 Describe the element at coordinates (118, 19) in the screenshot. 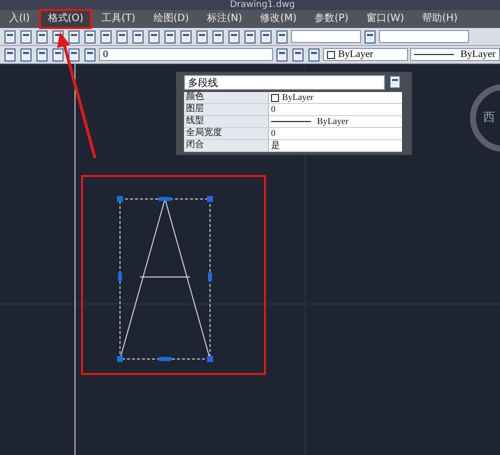

I see `menu-item: 工具(T)` at that location.